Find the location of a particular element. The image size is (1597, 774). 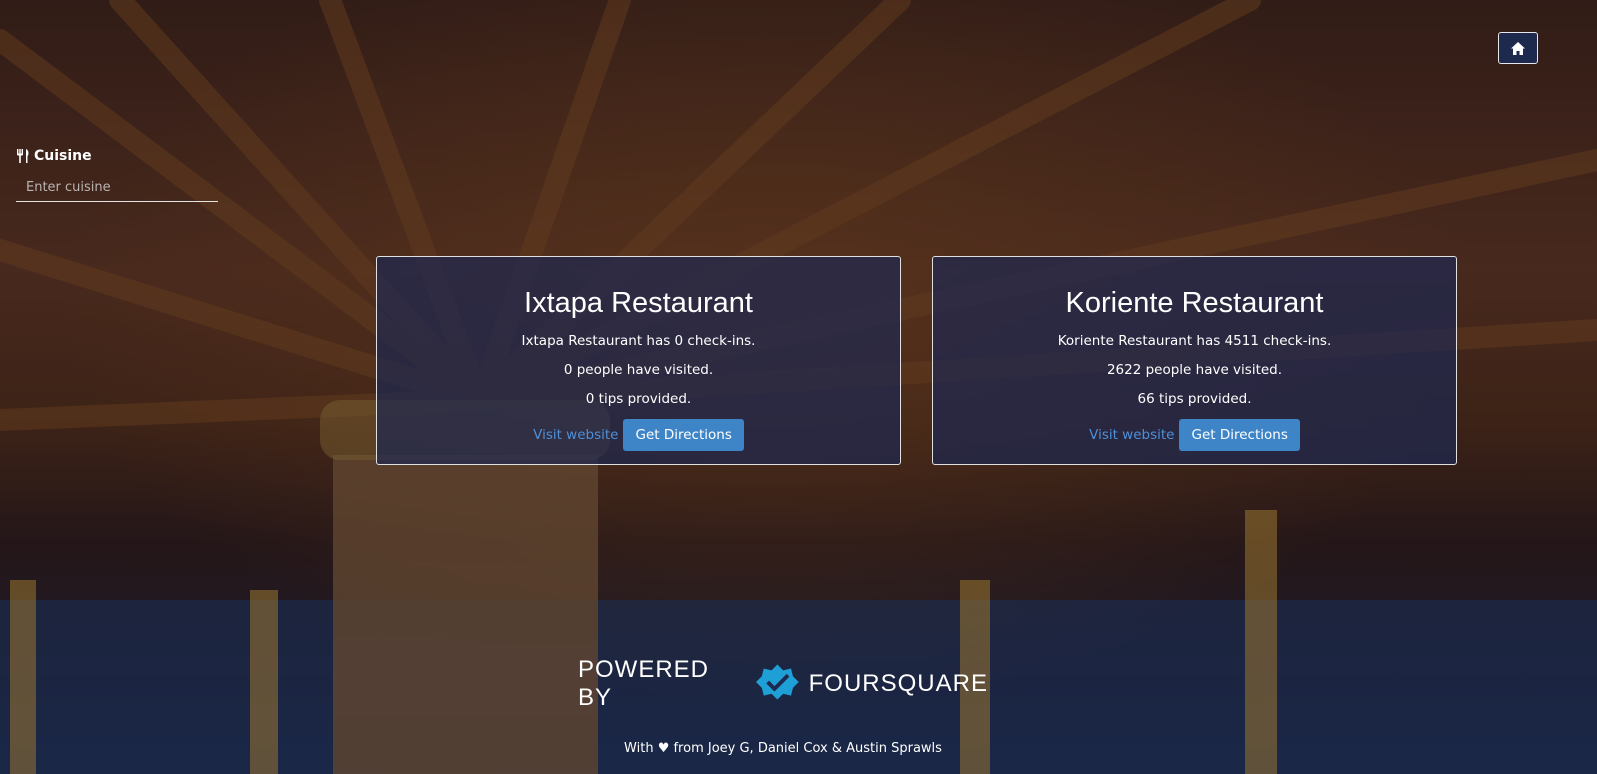

cuisine-input is located at coordinates (117, 188).